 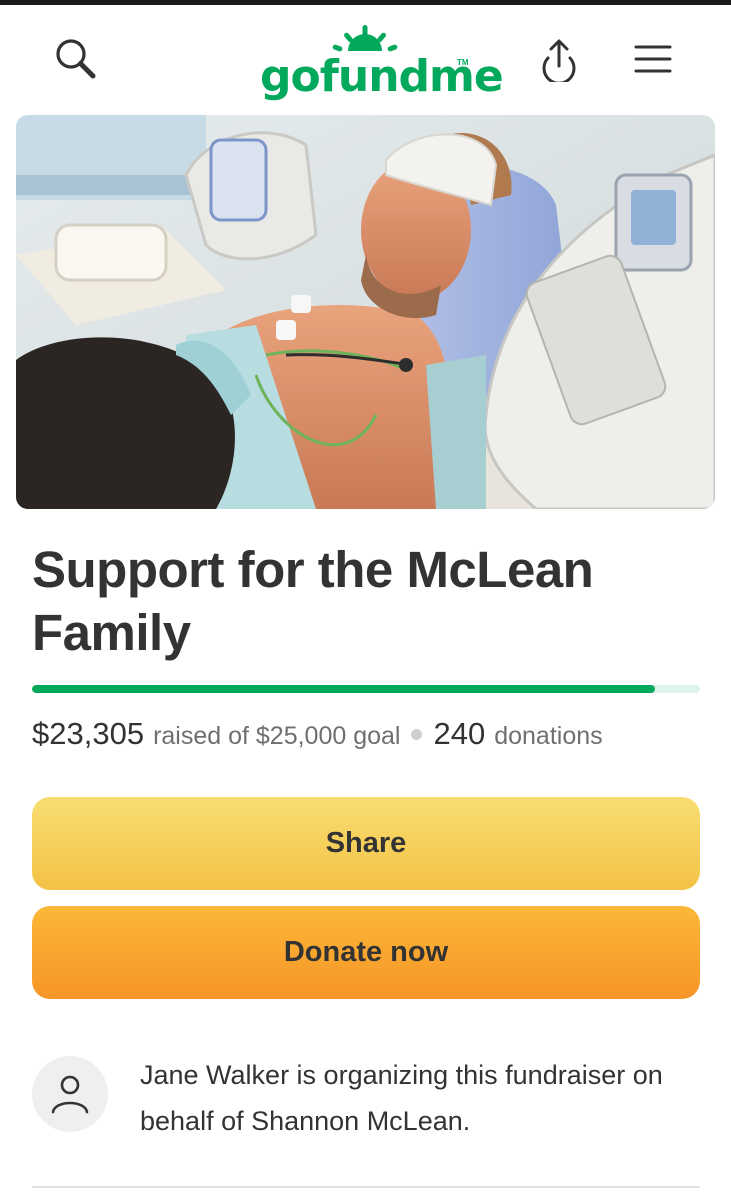 I want to click on raised-goal-text: raised of $25,000 goal, so click(x=277, y=736).